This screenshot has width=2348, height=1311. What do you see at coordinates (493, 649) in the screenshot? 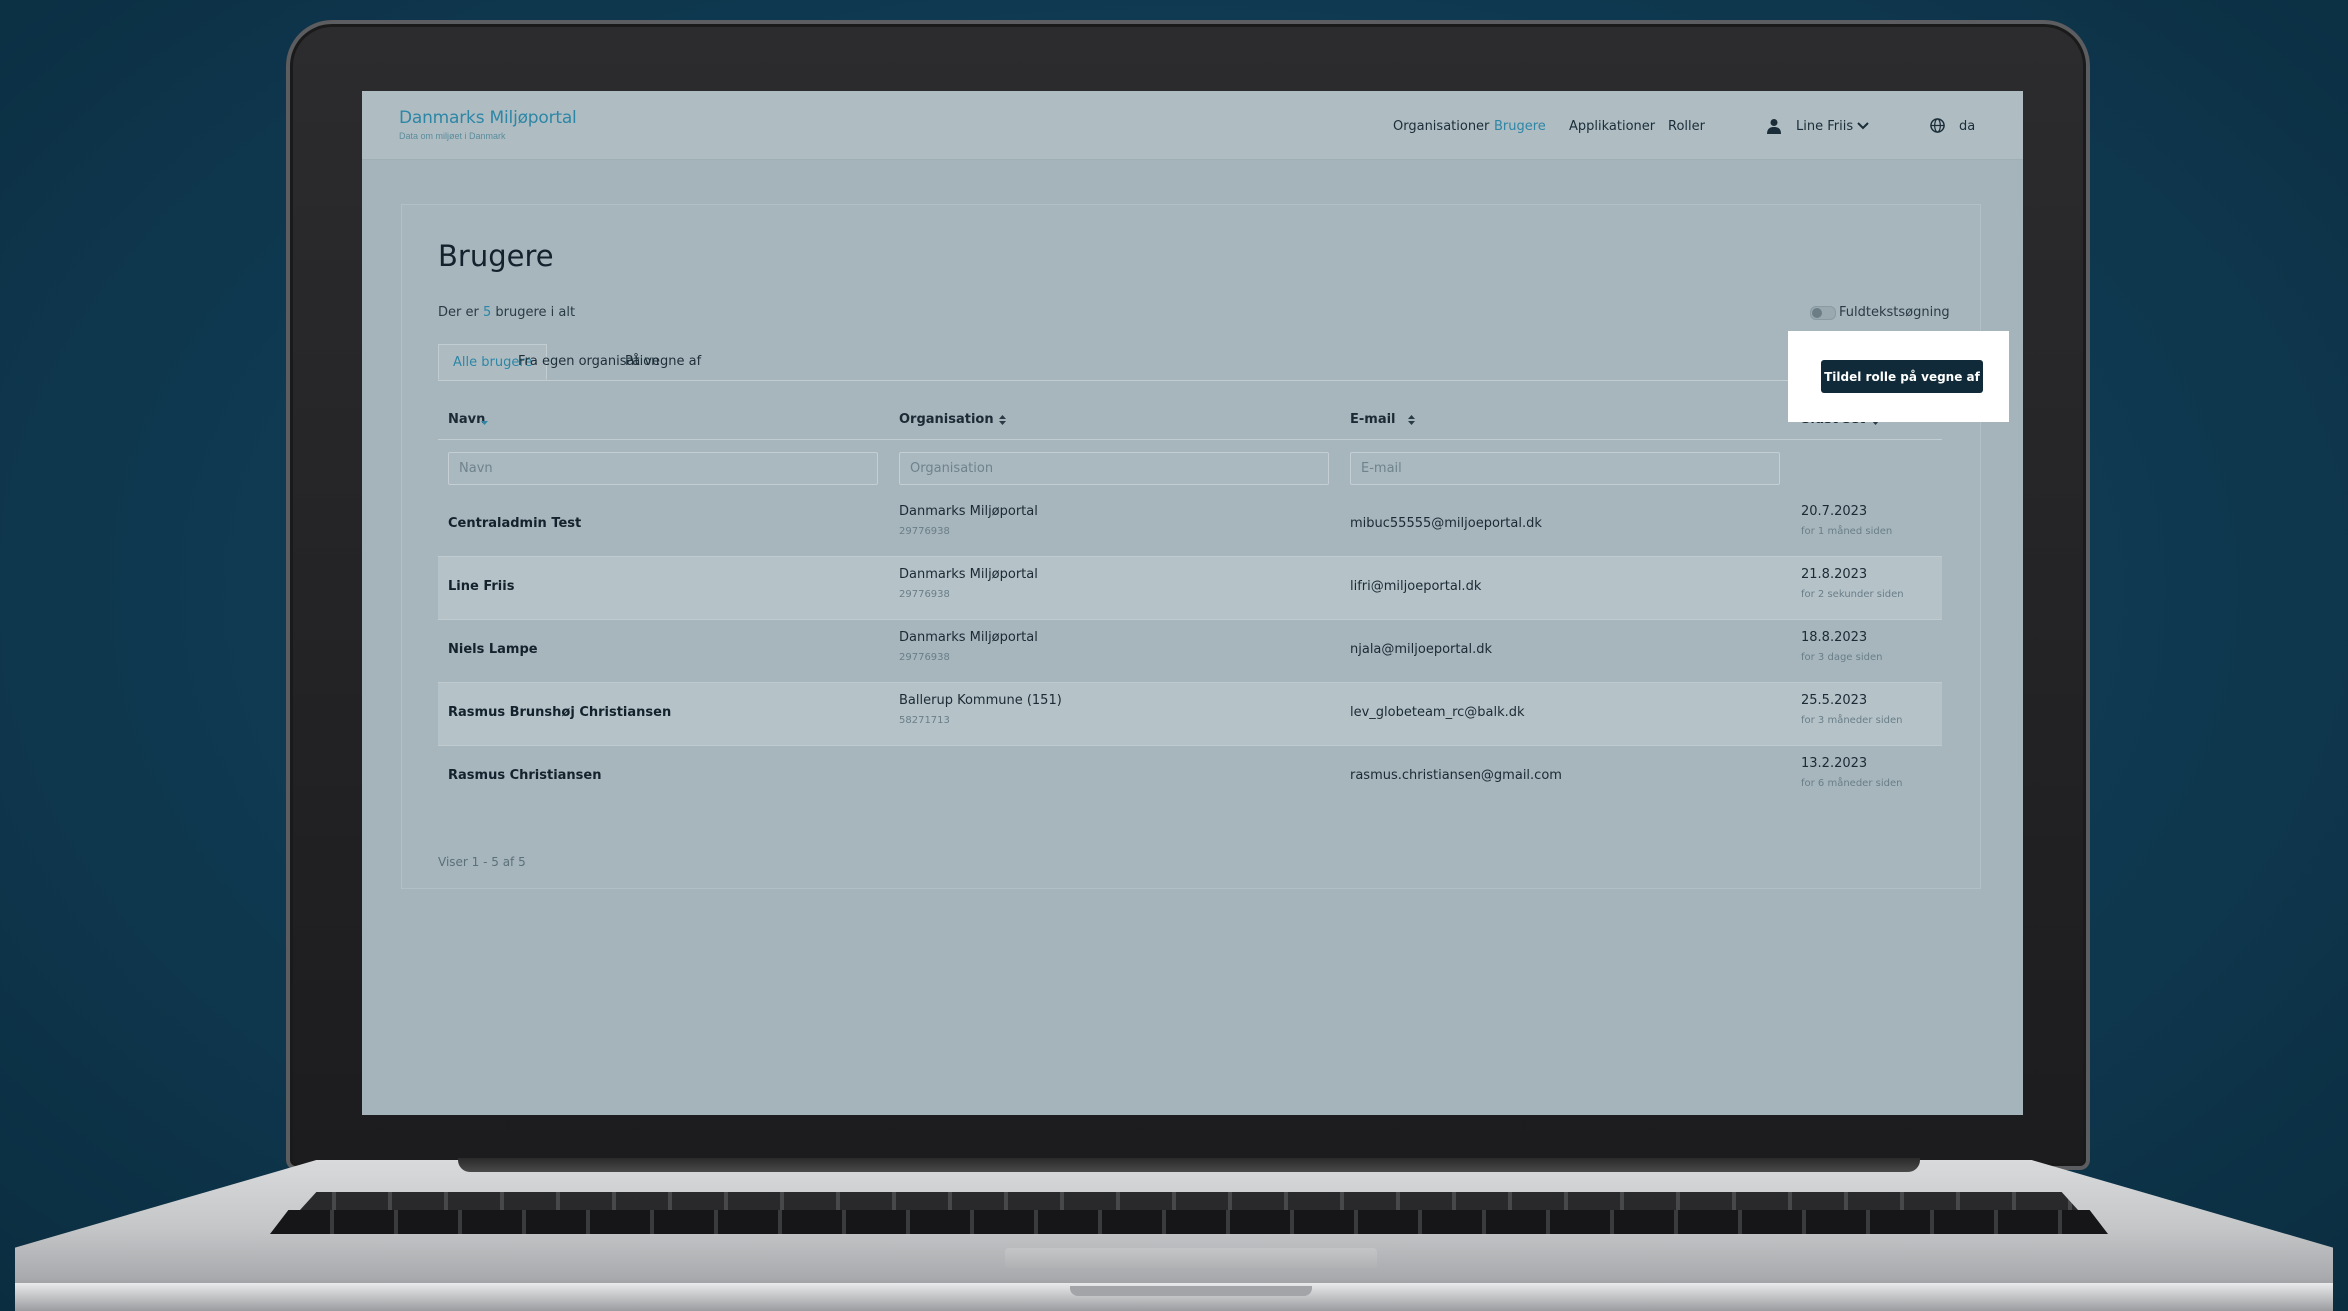
I see `user-name: Niels Lampe` at bounding box center [493, 649].